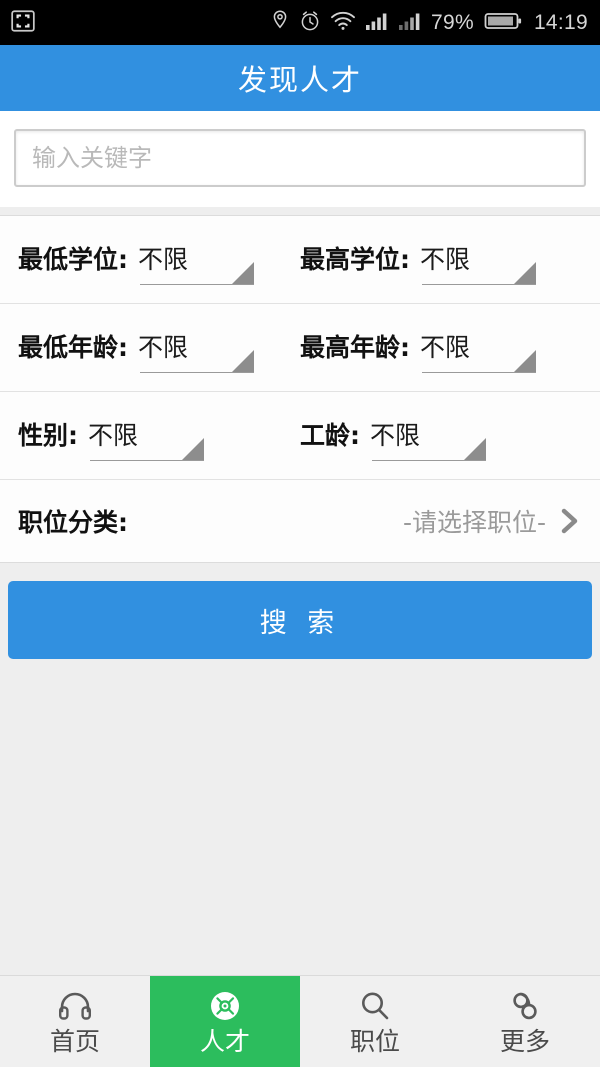  What do you see at coordinates (75, 1006) in the screenshot?
I see `headphones-icon` at bounding box center [75, 1006].